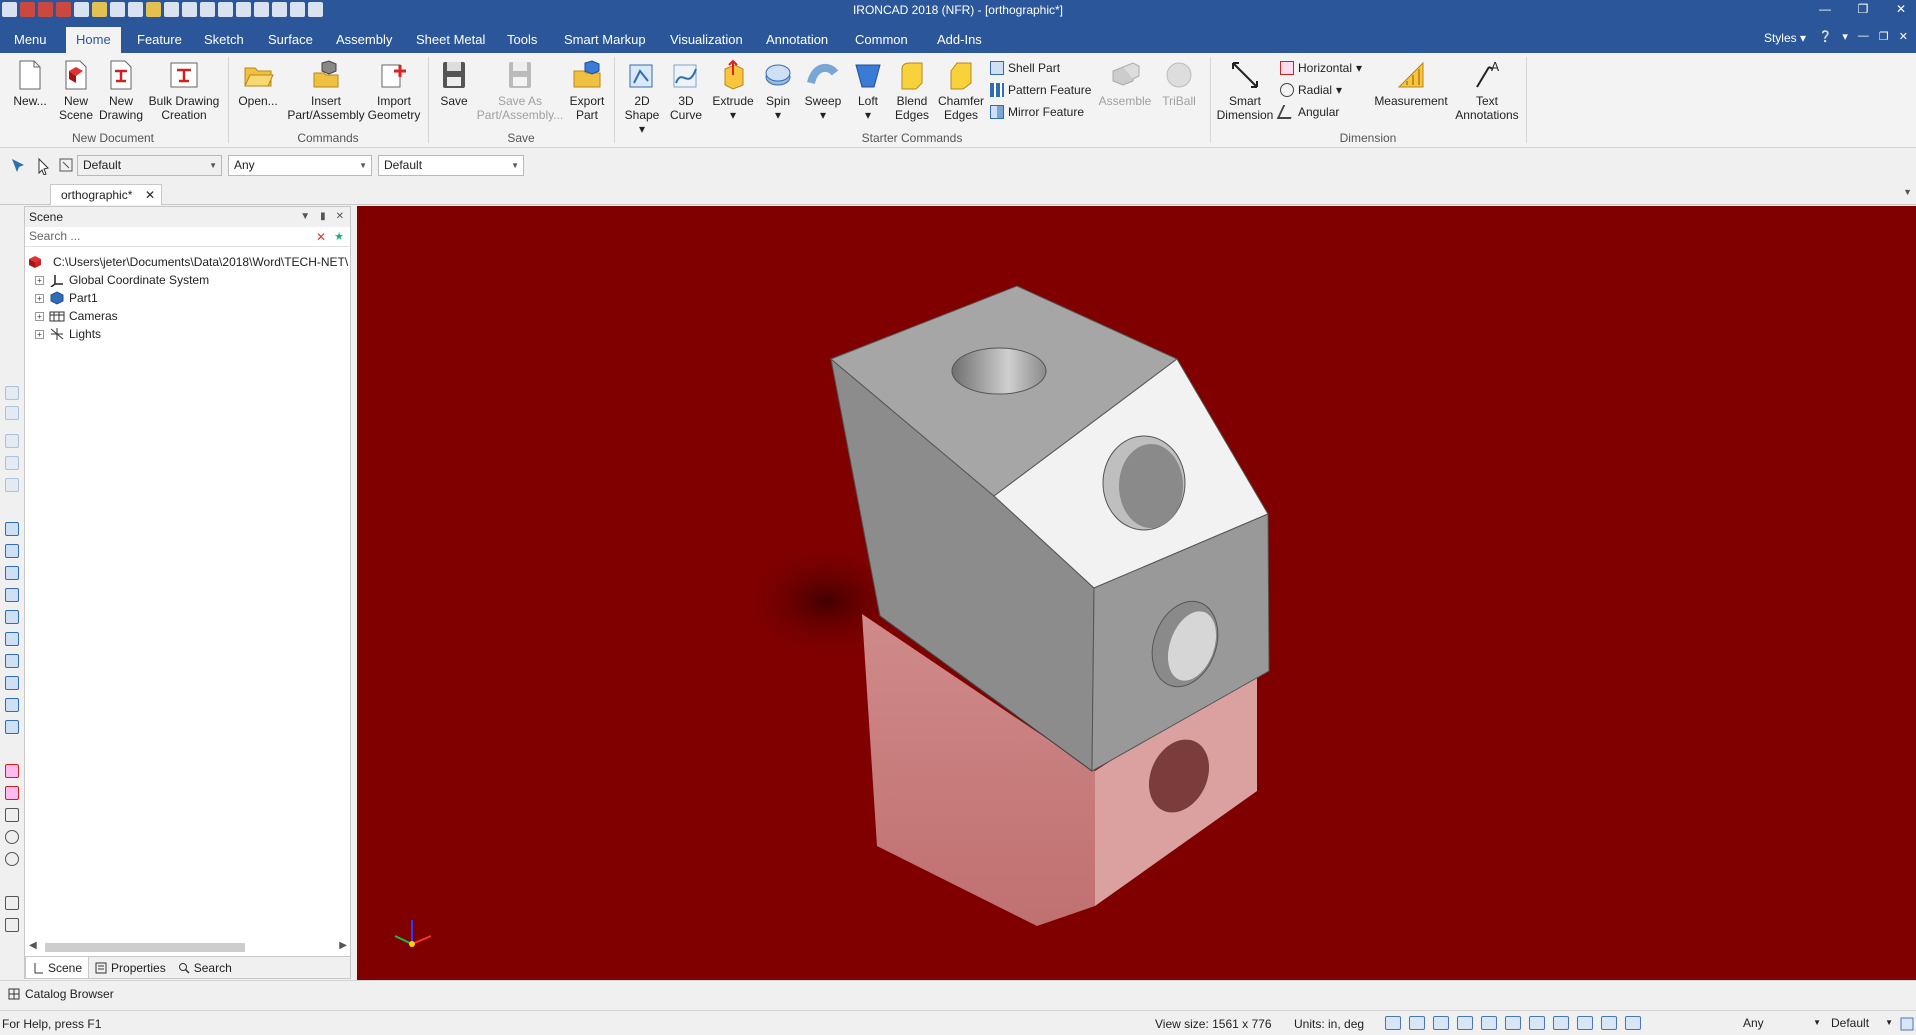 This screenshot has width=1916, height=1035. Describe the element at coordinates (326, 90) in the screenshot. I see `insert-part-assembly-button: Insert Part/Assembly` at that location.